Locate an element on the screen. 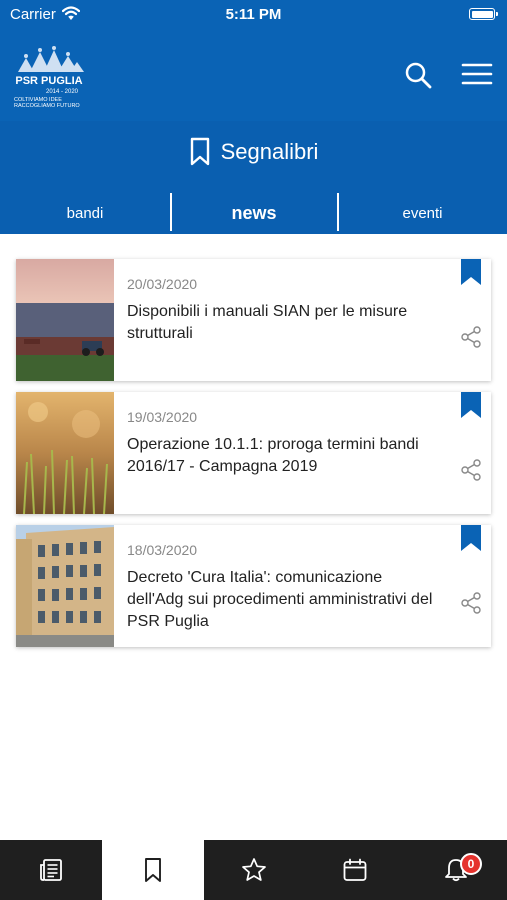 The height and width of the screenshot is (900, 507). page-title-row: Segnalibri is located at coordinates (253, 152).